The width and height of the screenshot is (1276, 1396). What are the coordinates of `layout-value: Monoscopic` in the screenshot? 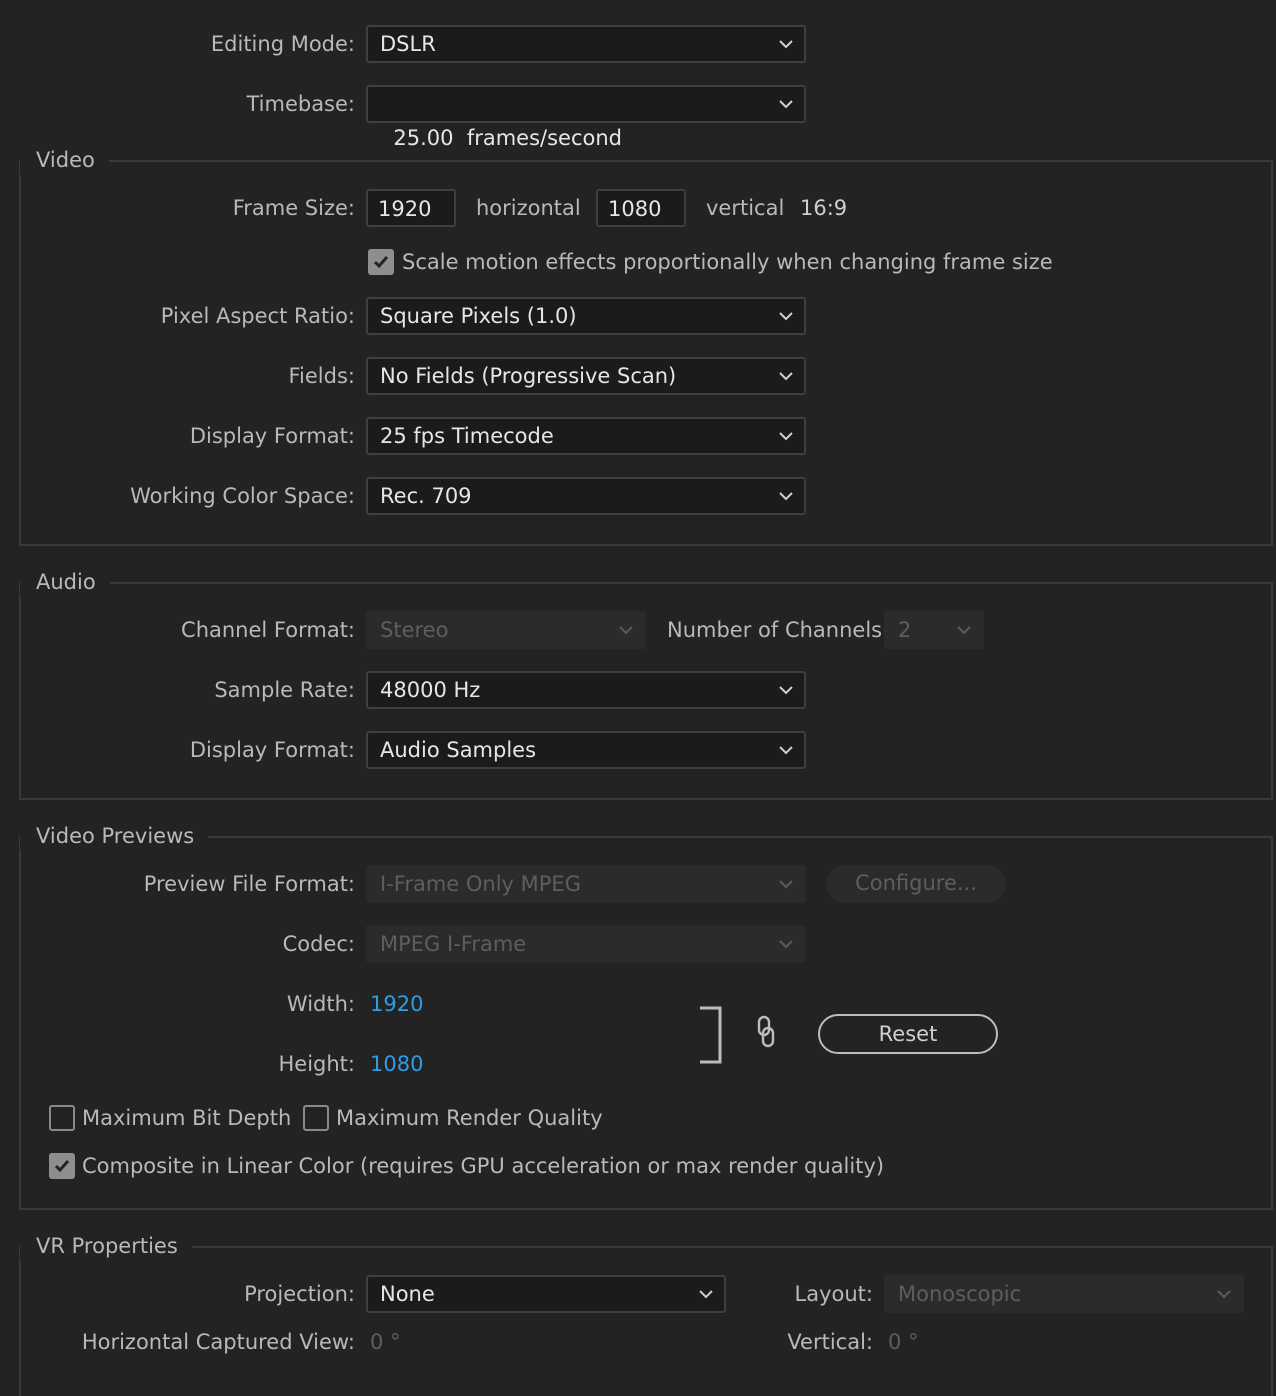 It's located at (960, 1294).